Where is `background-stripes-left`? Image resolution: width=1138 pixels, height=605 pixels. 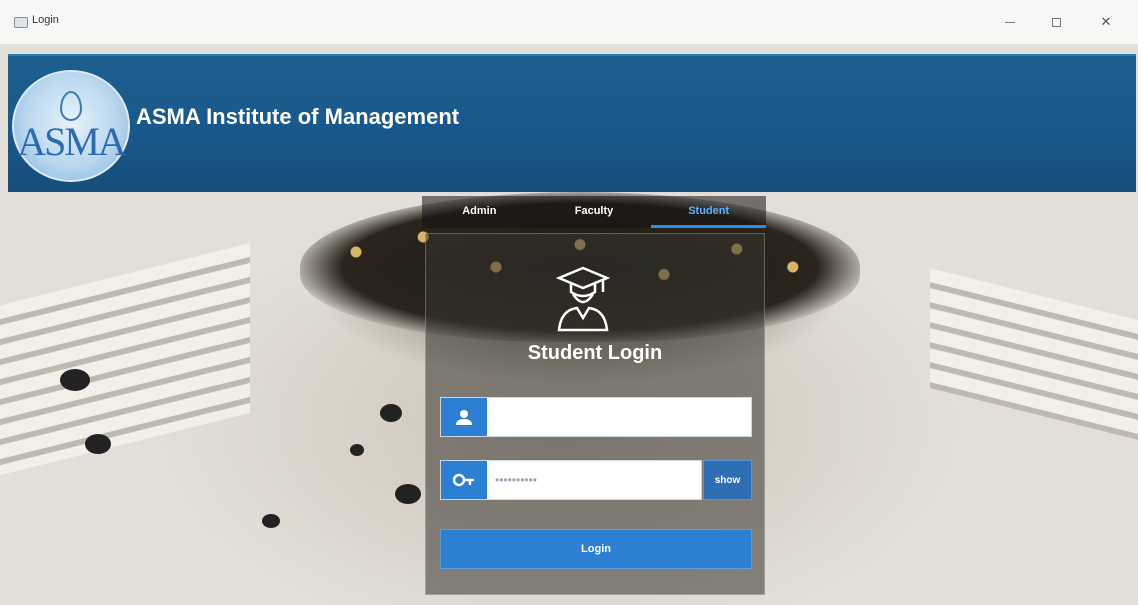 background-stripes-left is located at coordinates (125, 359).